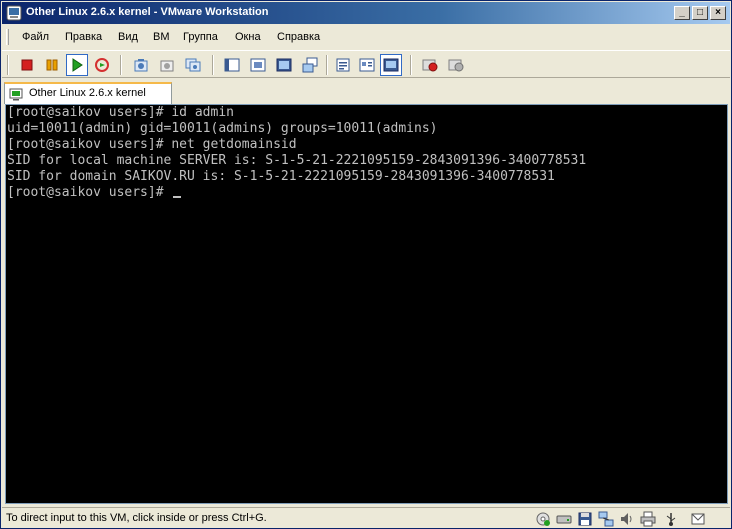 The height and width of the screenshot is (529, 732). I want to click on hard-disk-icon, so click(564, 519).